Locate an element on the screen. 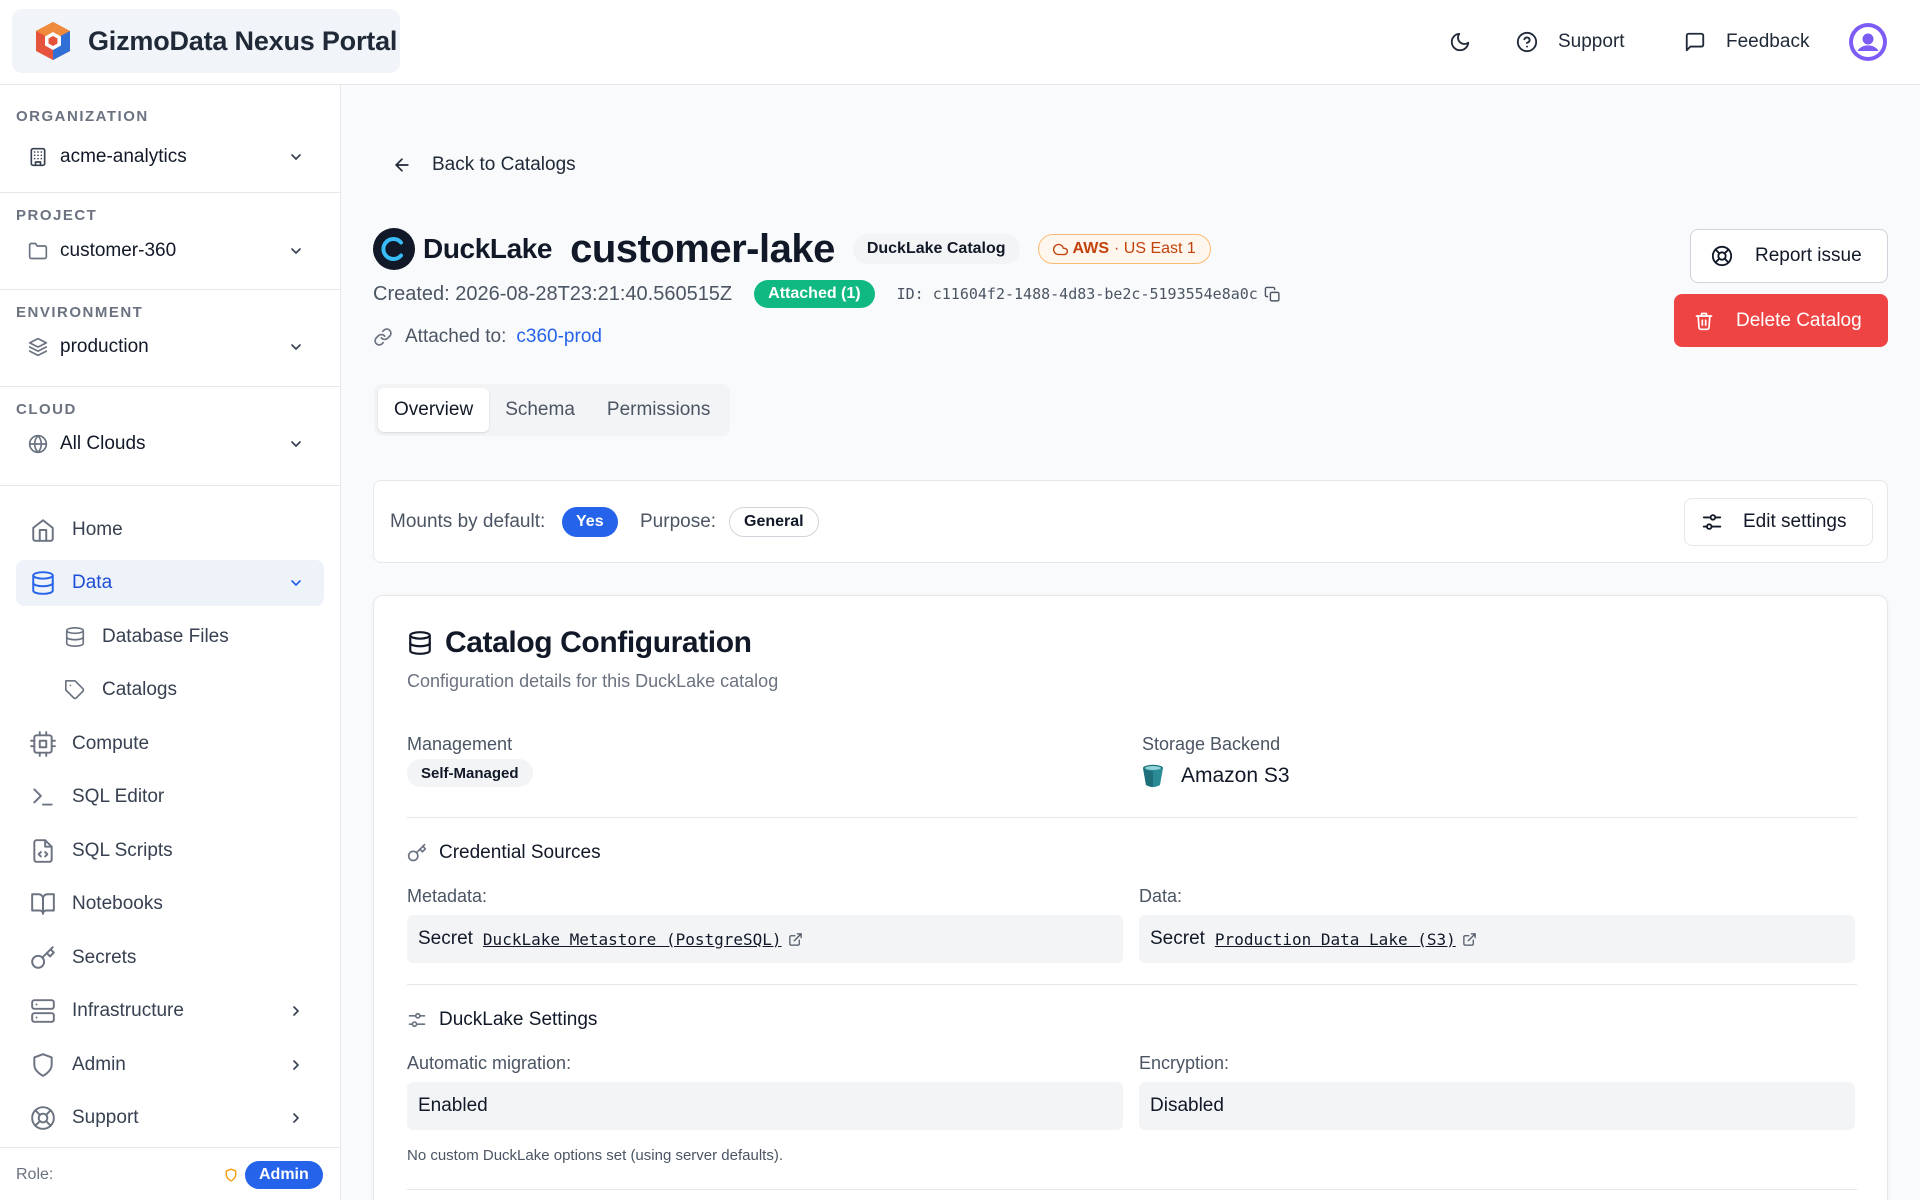 This screenshot has width=1920, height=1200. key-icon is located at coordinates (43, 957).